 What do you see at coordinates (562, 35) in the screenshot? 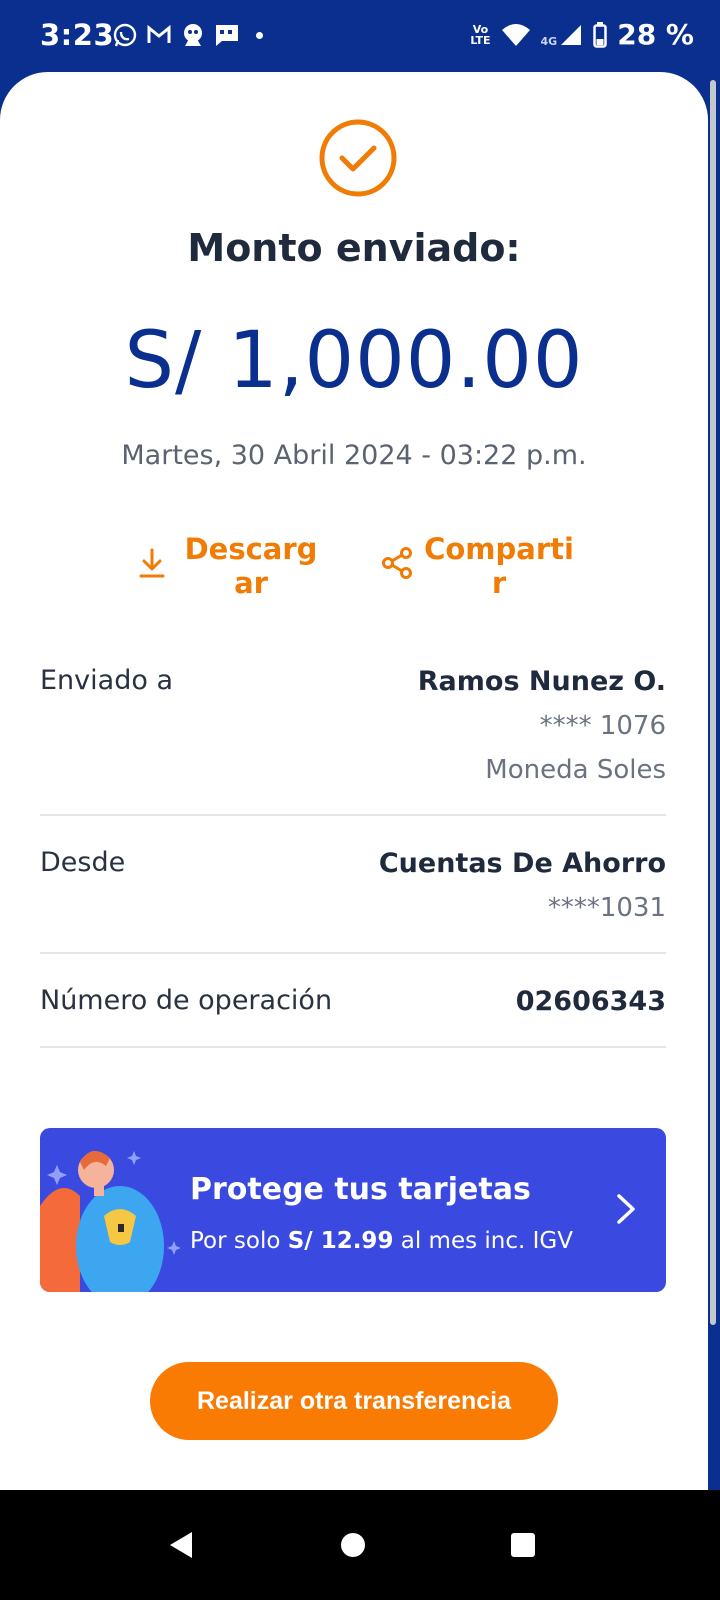
I see `signal-icon: 4G` at bounding box center [562, 35].